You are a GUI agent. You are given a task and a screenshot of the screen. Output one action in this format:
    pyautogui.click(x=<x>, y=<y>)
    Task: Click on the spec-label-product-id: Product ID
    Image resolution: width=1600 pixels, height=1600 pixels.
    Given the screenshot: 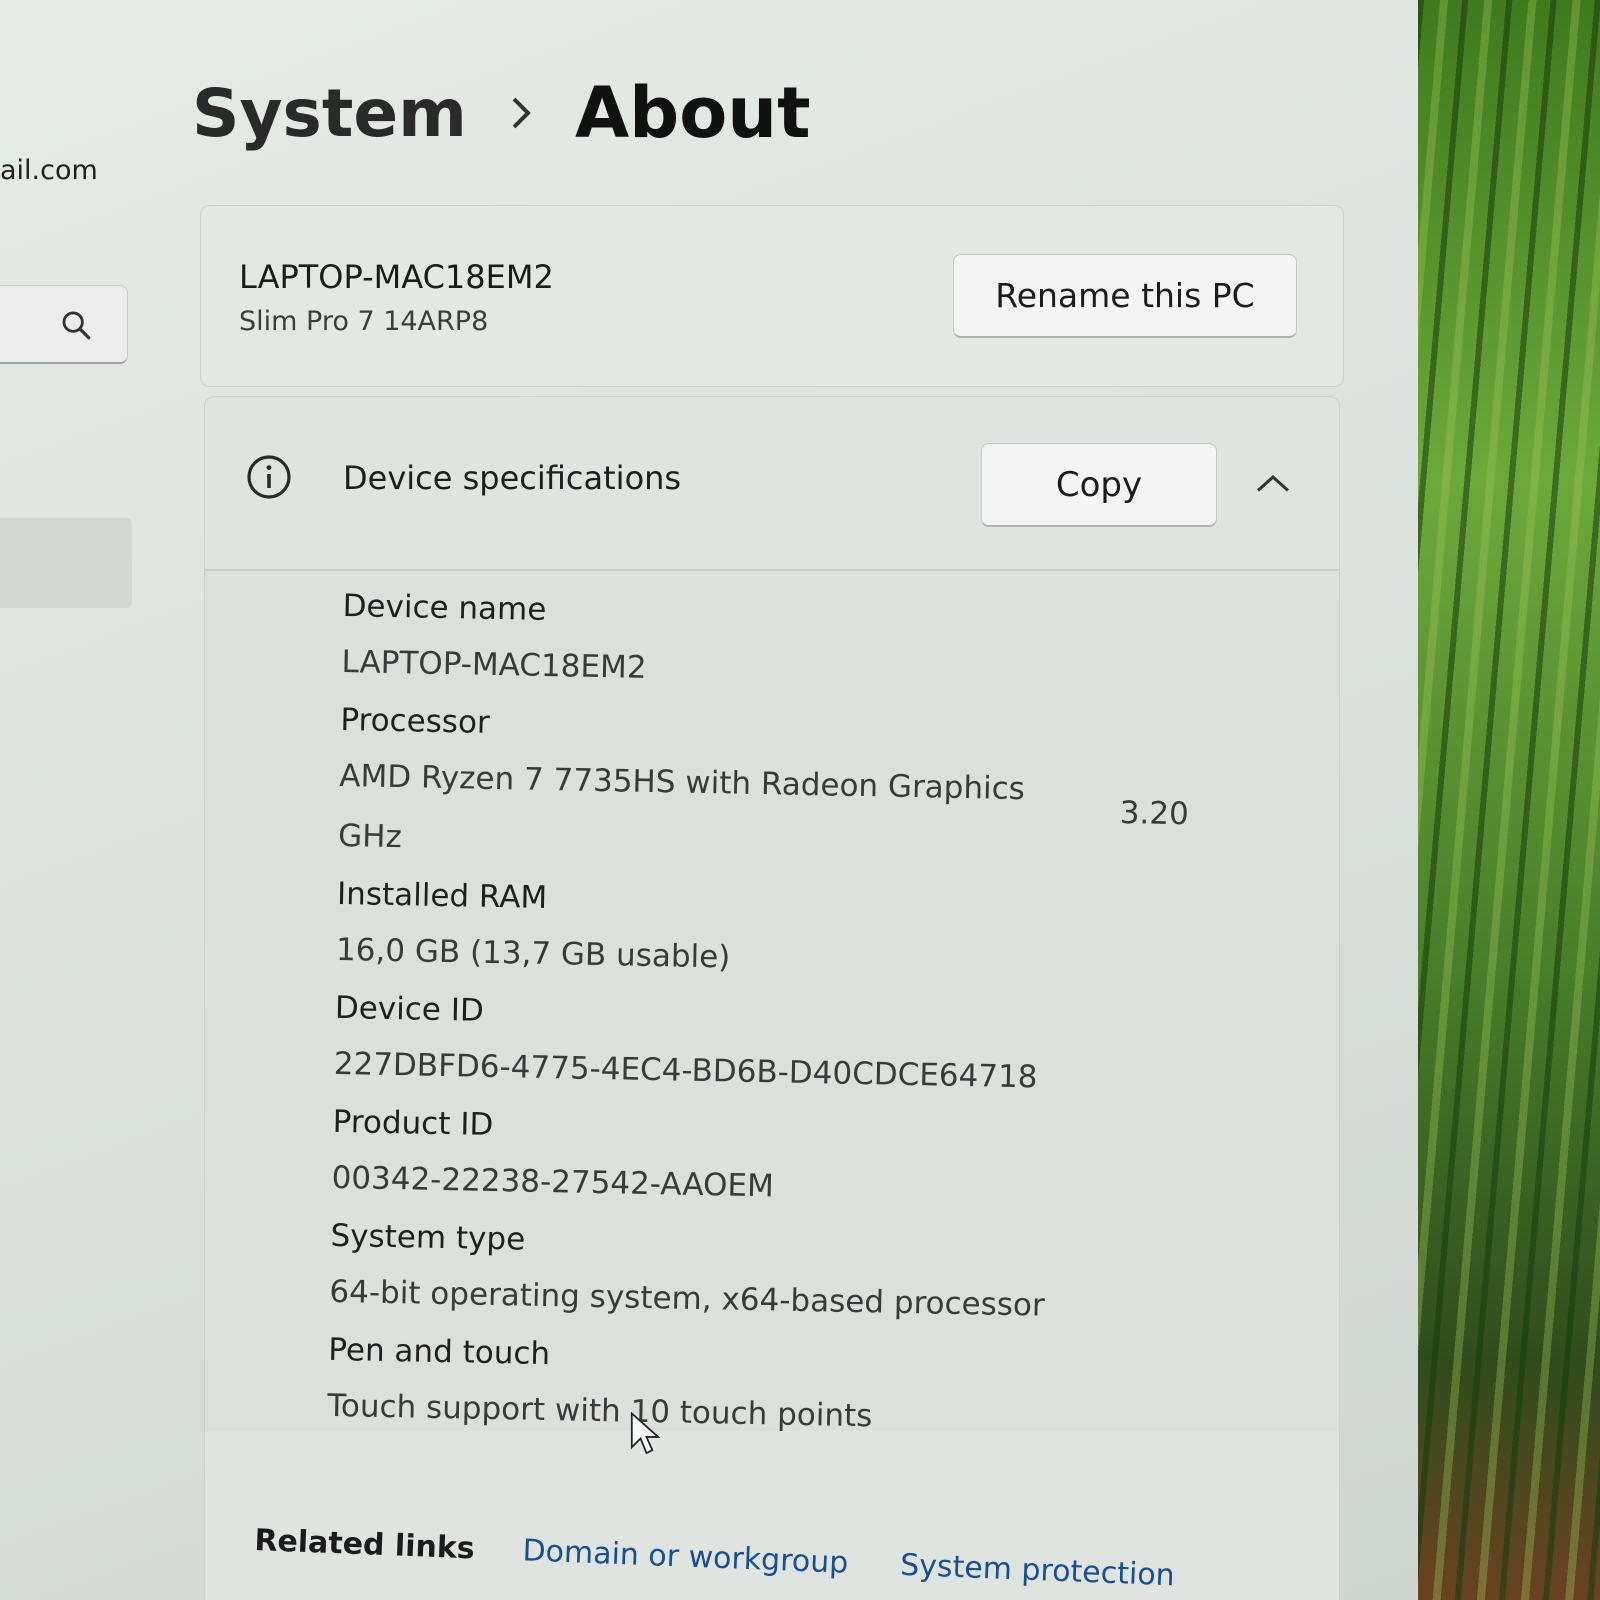 What is the action you would take?
    pyautogui.click(x=413, y=1123)
    